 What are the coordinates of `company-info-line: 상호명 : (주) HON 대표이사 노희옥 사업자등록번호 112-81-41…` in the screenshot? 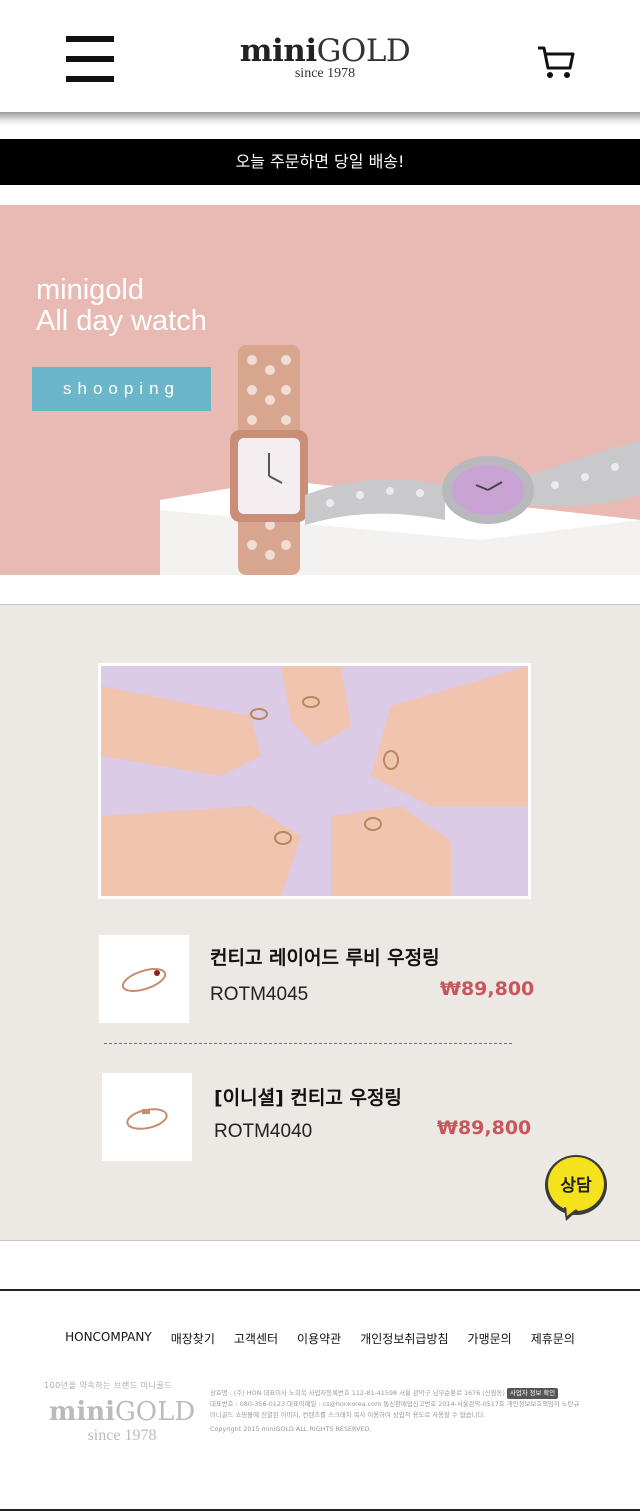 It's located at (424, 1393).